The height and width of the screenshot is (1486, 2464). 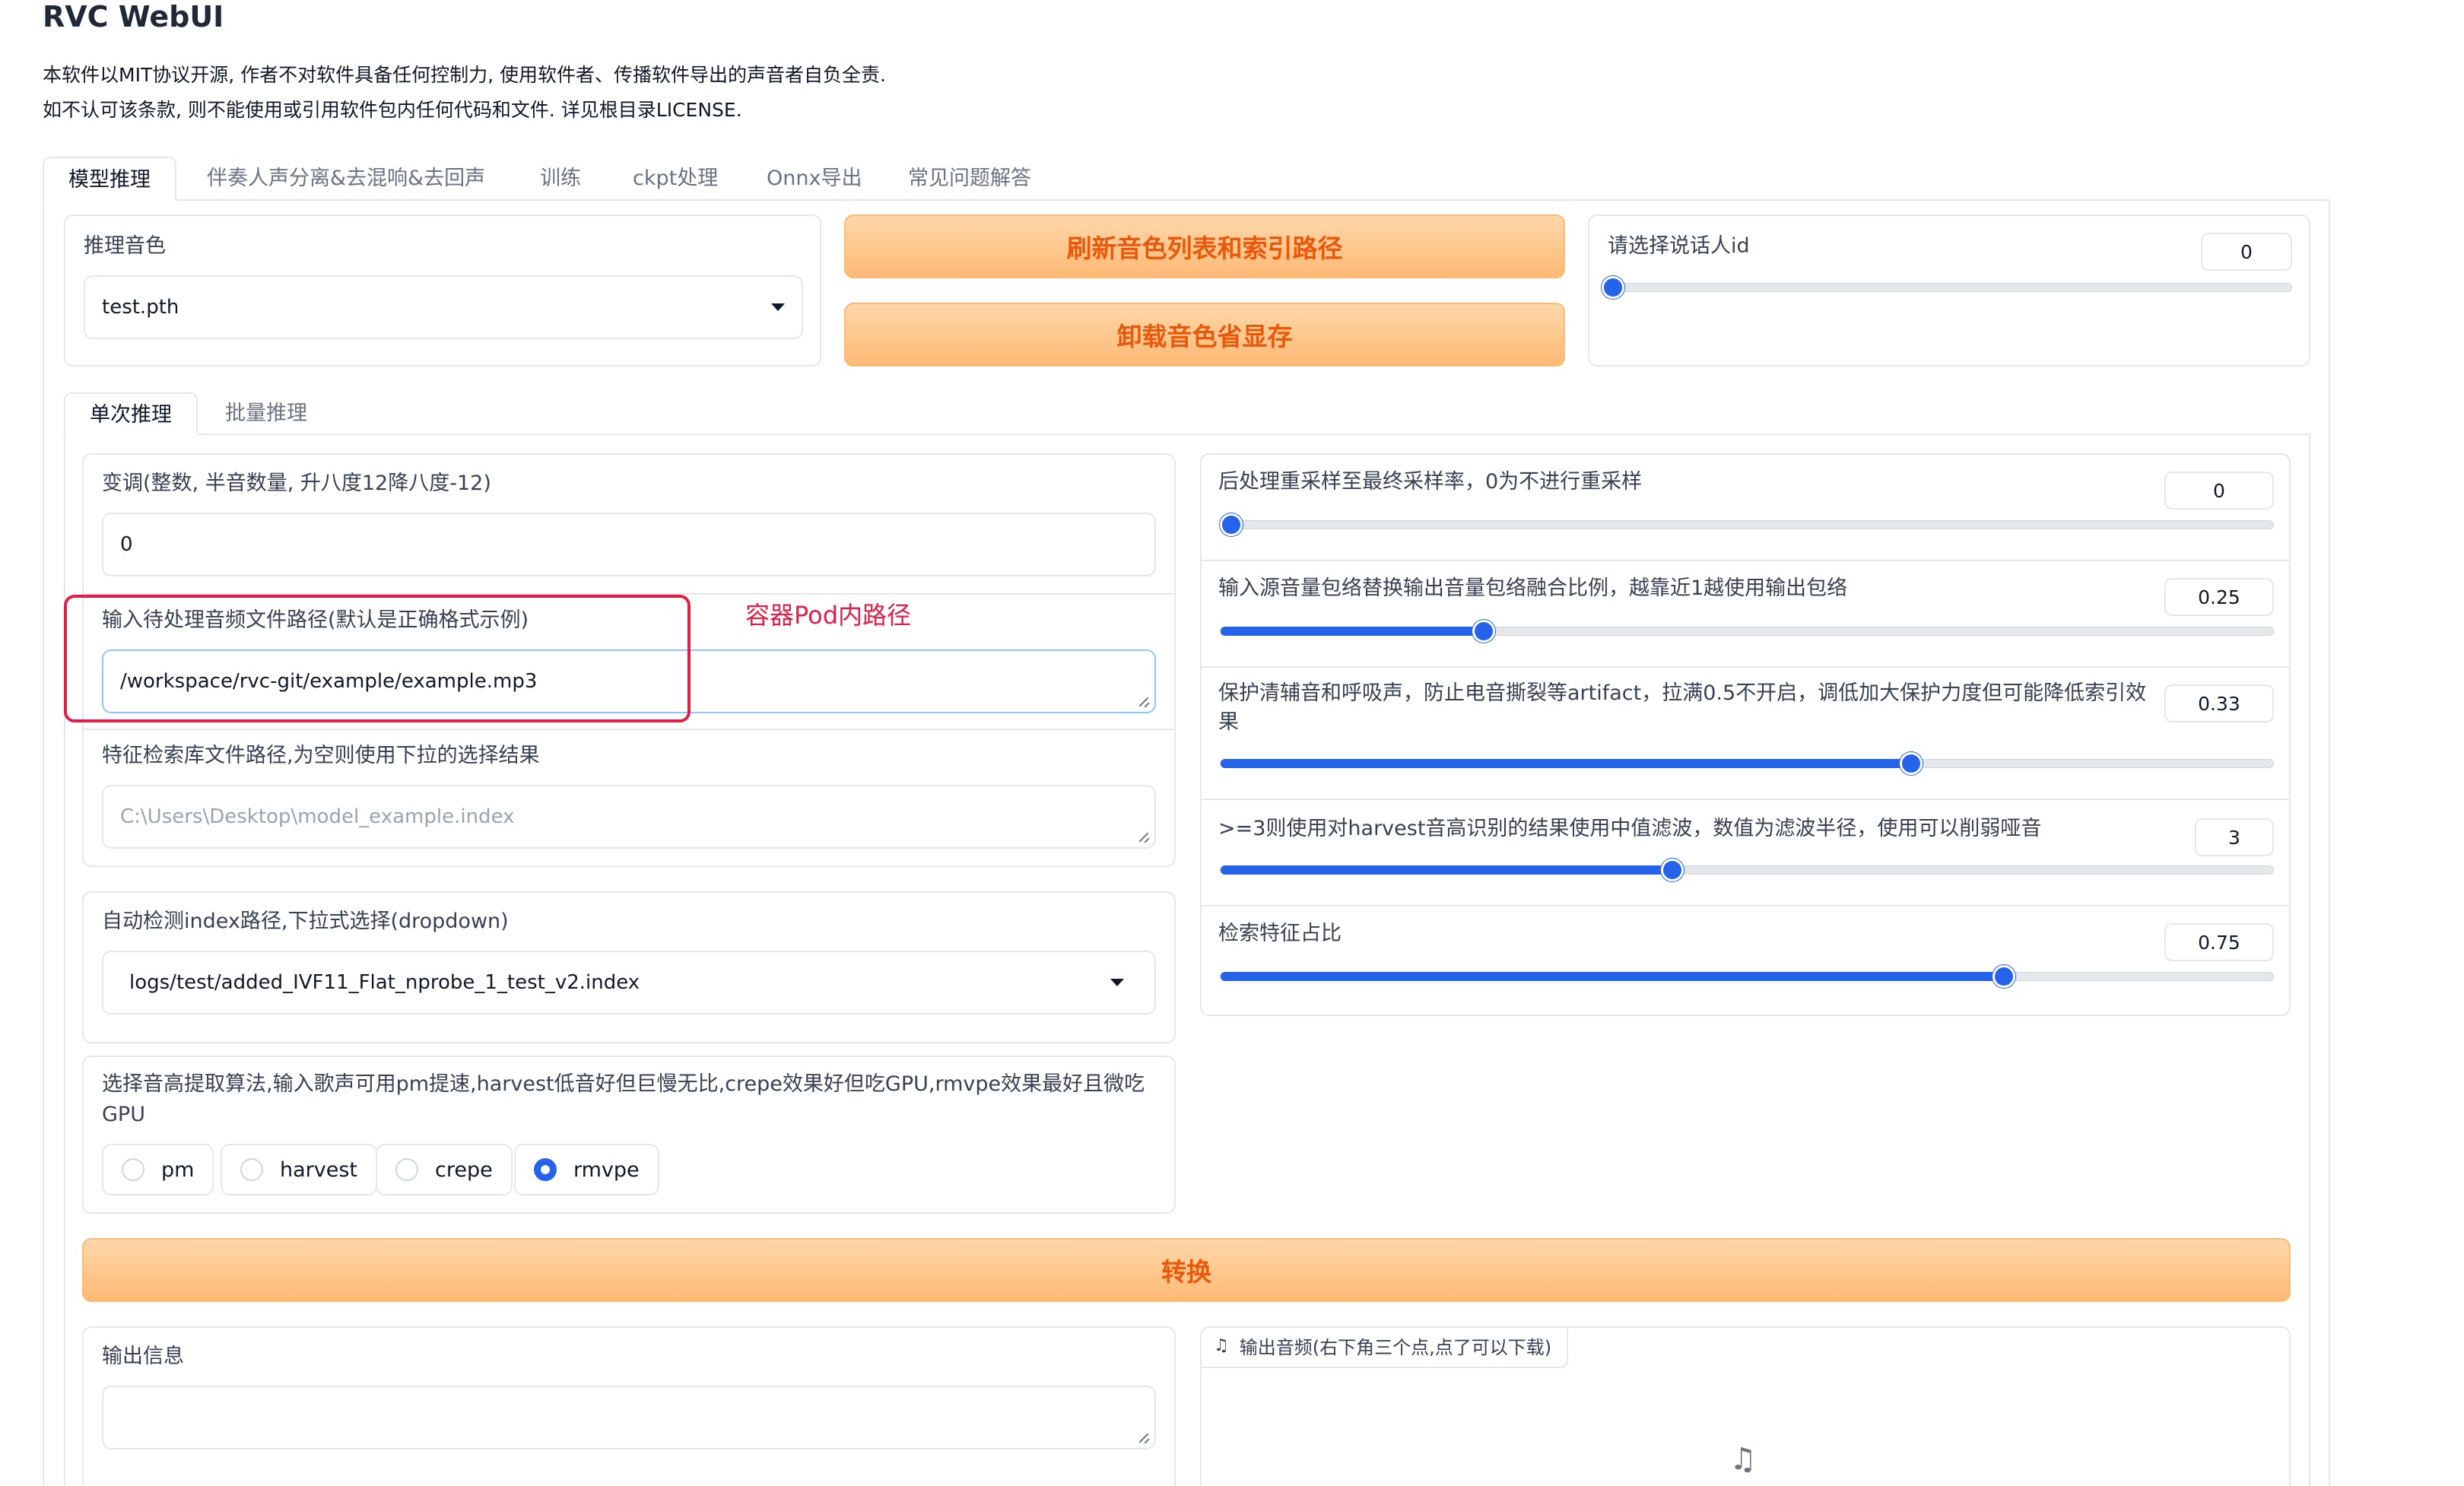 I want to click on resample-slider, so click(x=1747, y=524).